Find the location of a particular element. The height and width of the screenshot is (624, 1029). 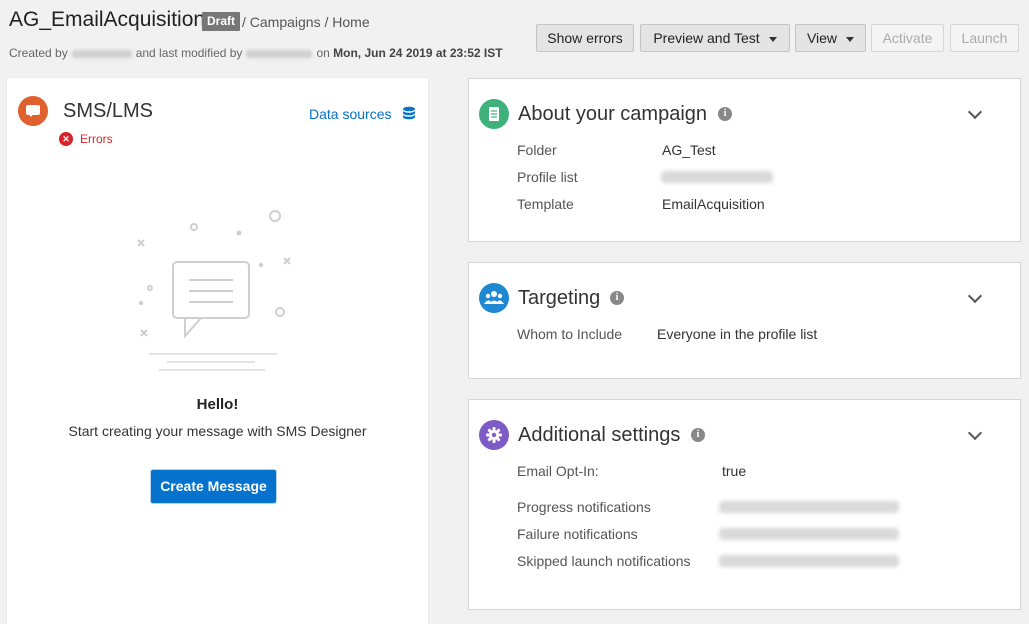

view-button: View is located at coordinates (830, 38).